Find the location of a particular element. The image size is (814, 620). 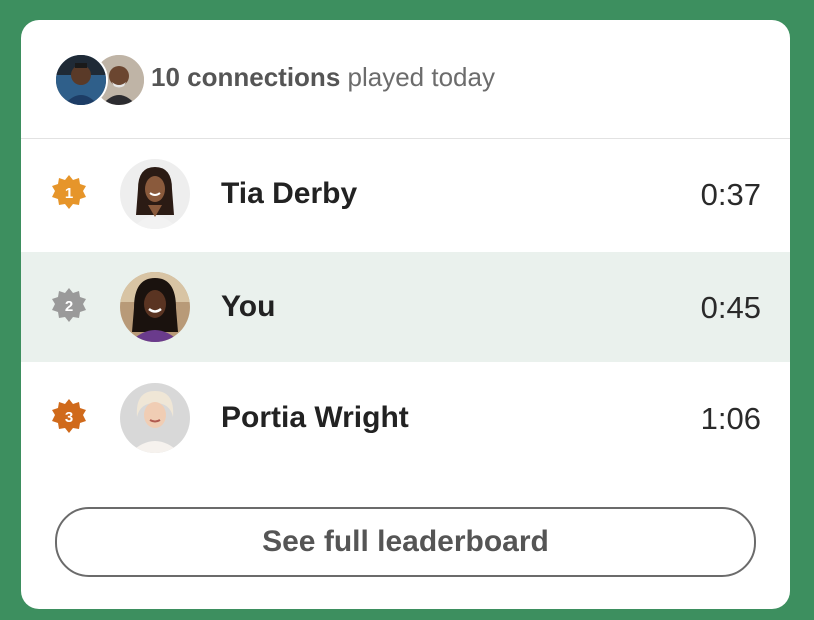

rank-badge-icon: 3 is located at coordinates (69, 416).